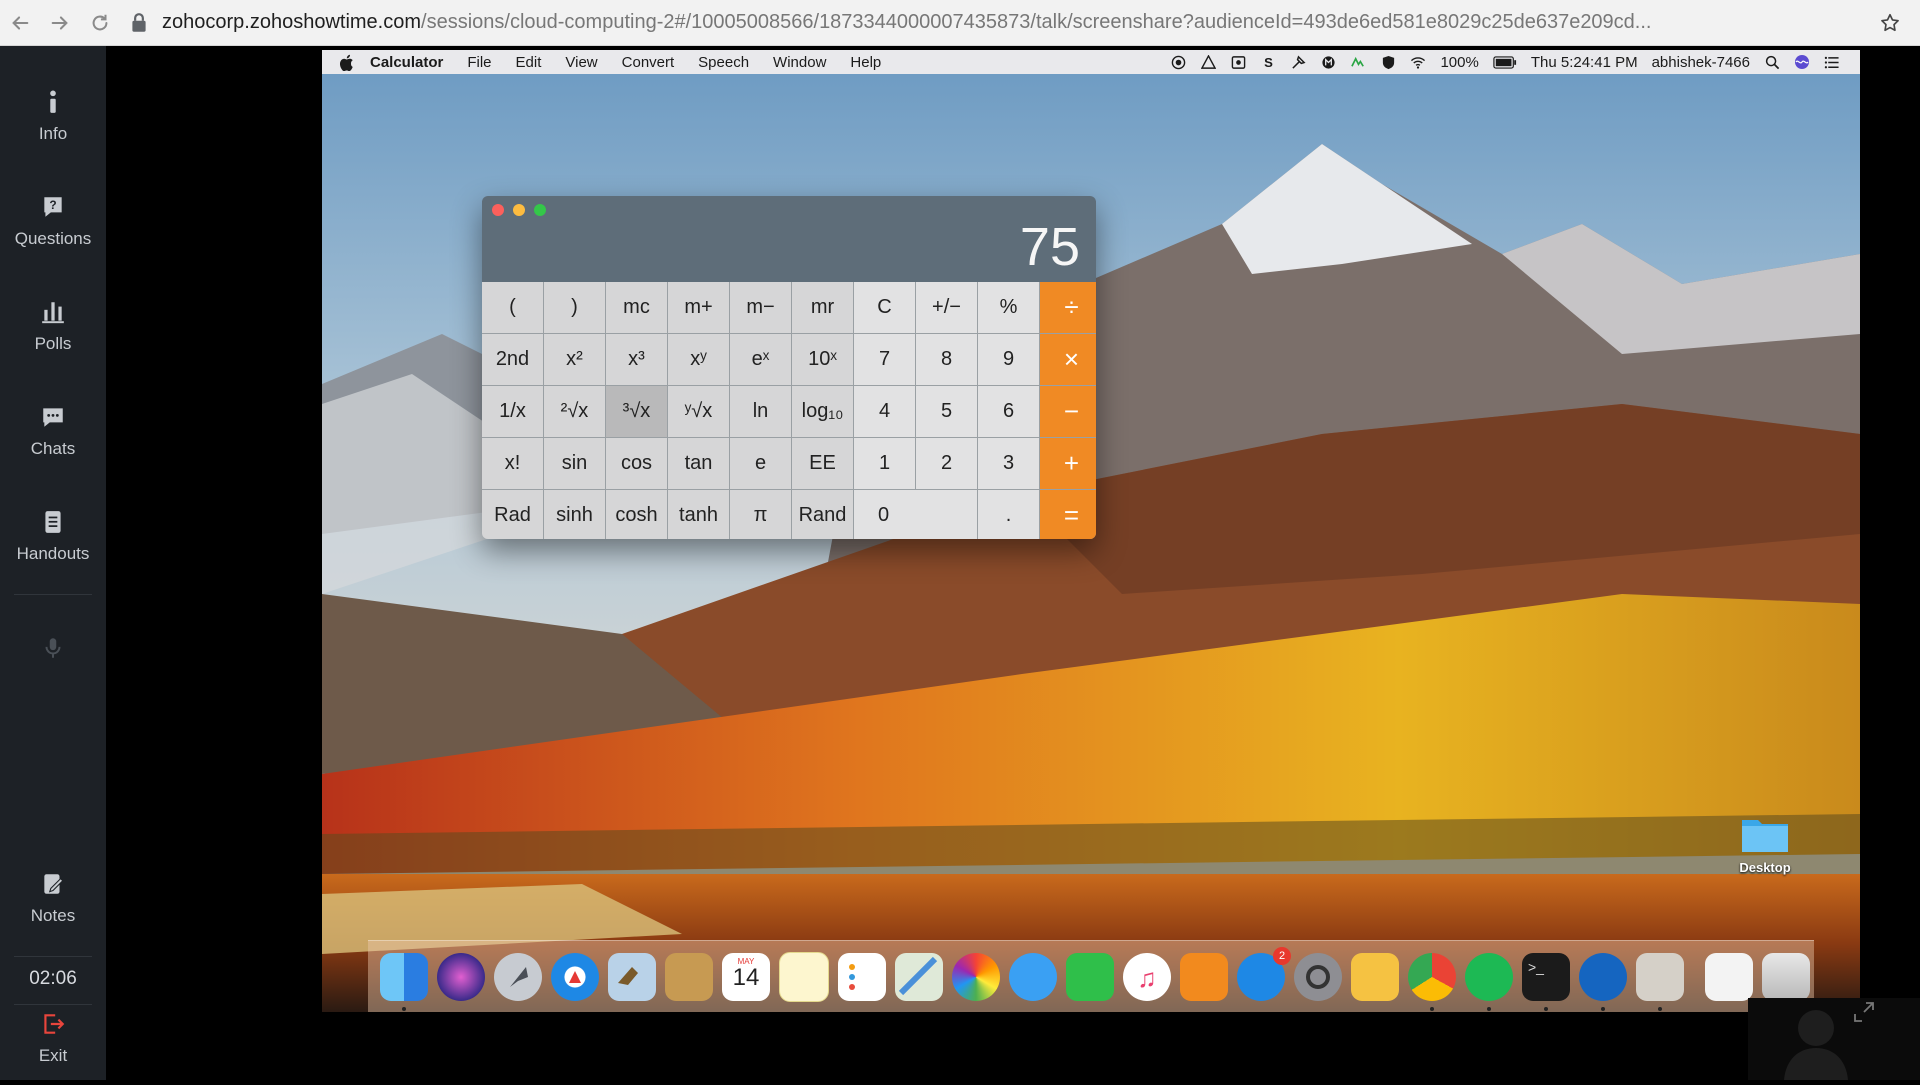 The width and height of the screenshot is (1920, 1085). What do you see at coordinates (1358, 62) in the screenshot?
I see `activity-icon` at bounding box center [1358, 62].